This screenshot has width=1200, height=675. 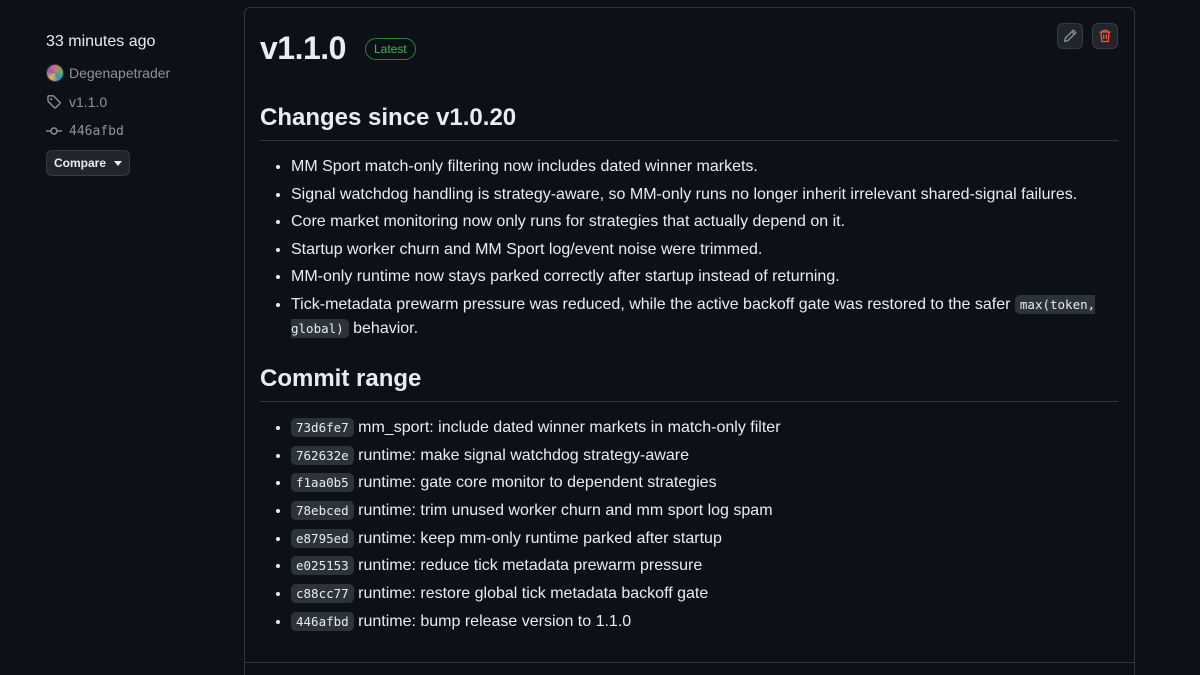 What do you see at coordinates (322, 594) in the screenshot?
I see `commit-sha-link: c88cc77` at bounding box center [322, 594].